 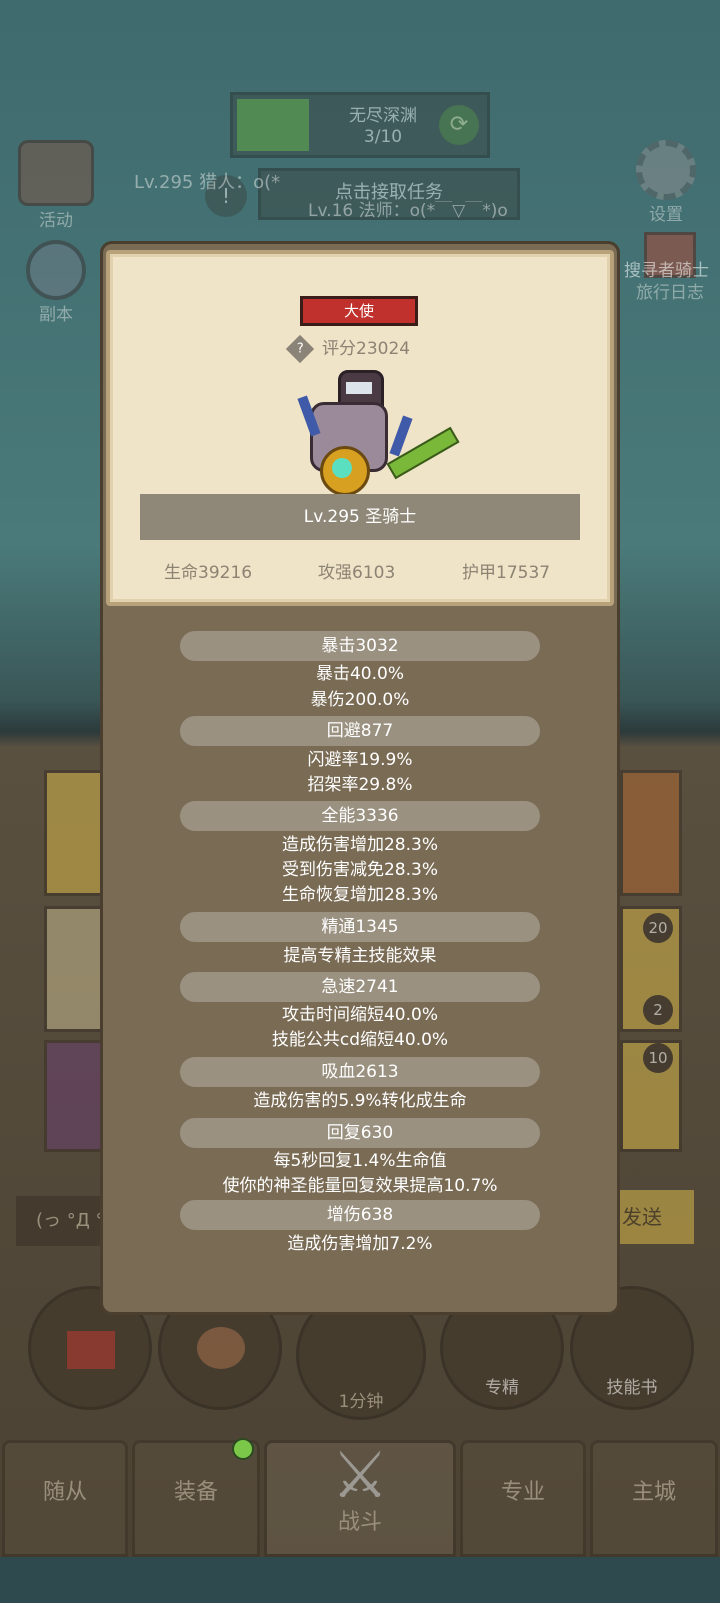 What do you see at coordinates (658, 1058) in the screenshot?
I see `count-badge: 10` at bounding box center [658, 1058].